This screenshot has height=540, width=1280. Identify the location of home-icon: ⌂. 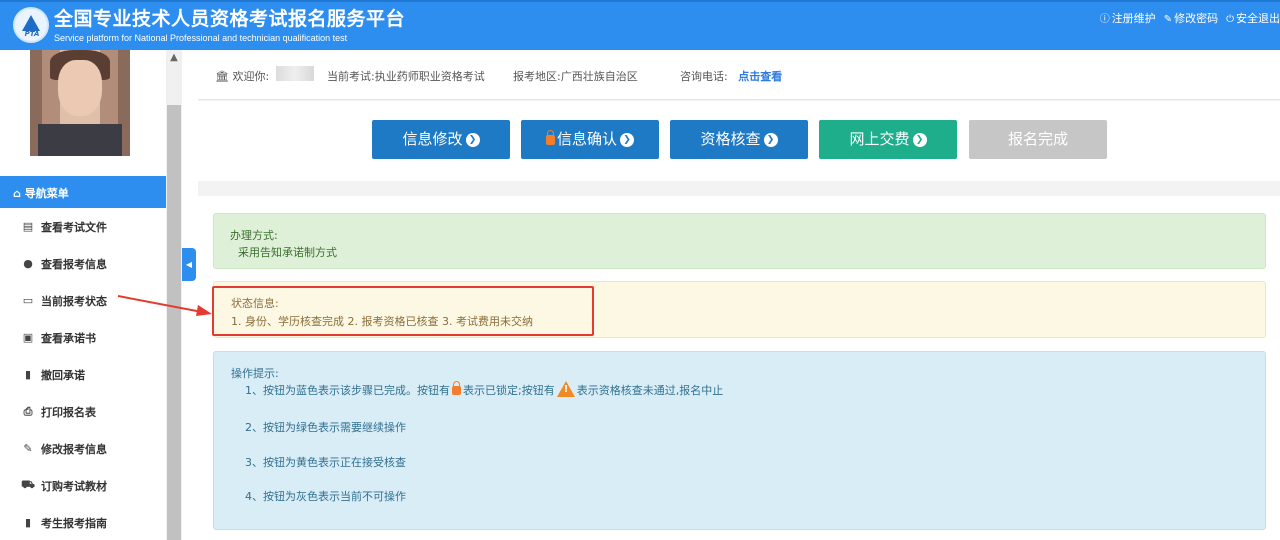
(19, 193).